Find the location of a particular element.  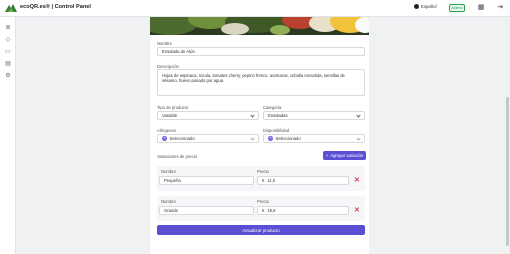

type-value: Variable is located at coordinates (170, 115).